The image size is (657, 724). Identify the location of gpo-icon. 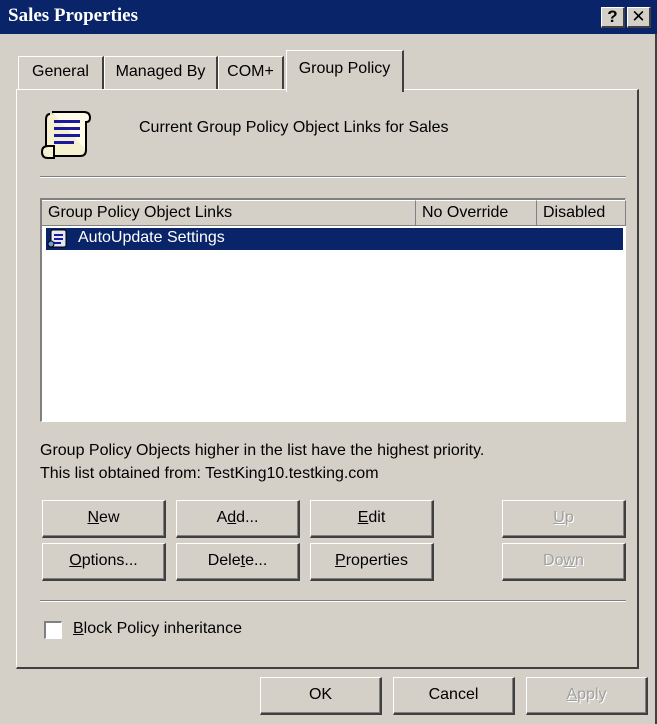
(57, 238).